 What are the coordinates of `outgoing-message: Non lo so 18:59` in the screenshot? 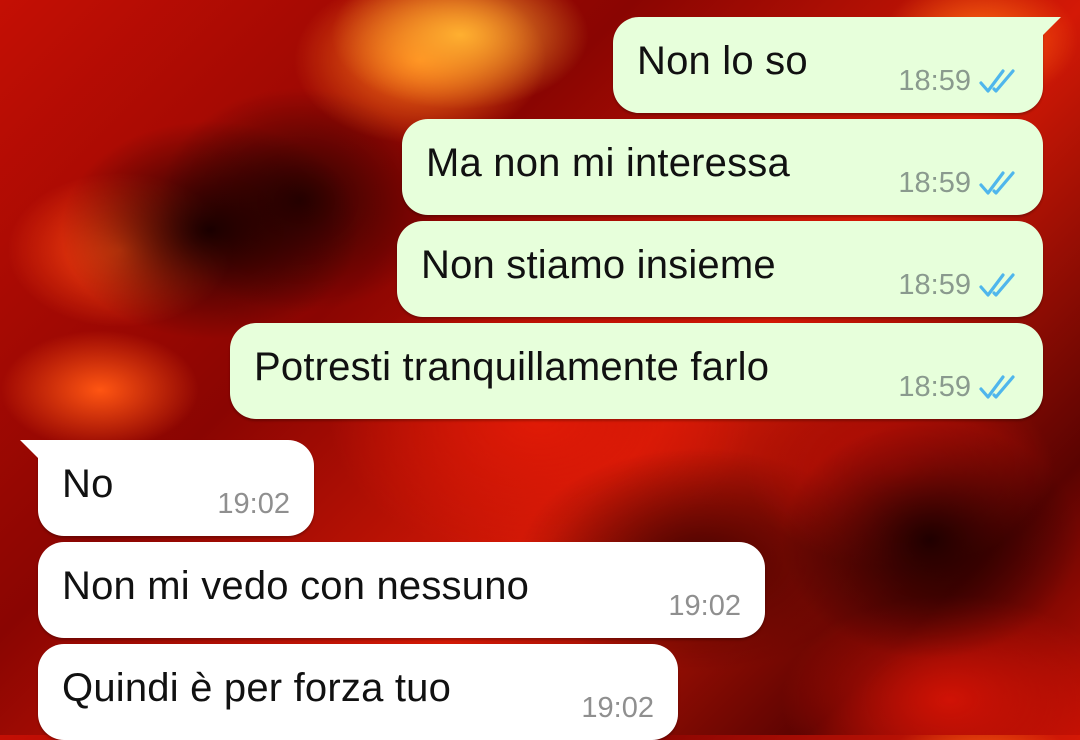 It's located at (837, 65).